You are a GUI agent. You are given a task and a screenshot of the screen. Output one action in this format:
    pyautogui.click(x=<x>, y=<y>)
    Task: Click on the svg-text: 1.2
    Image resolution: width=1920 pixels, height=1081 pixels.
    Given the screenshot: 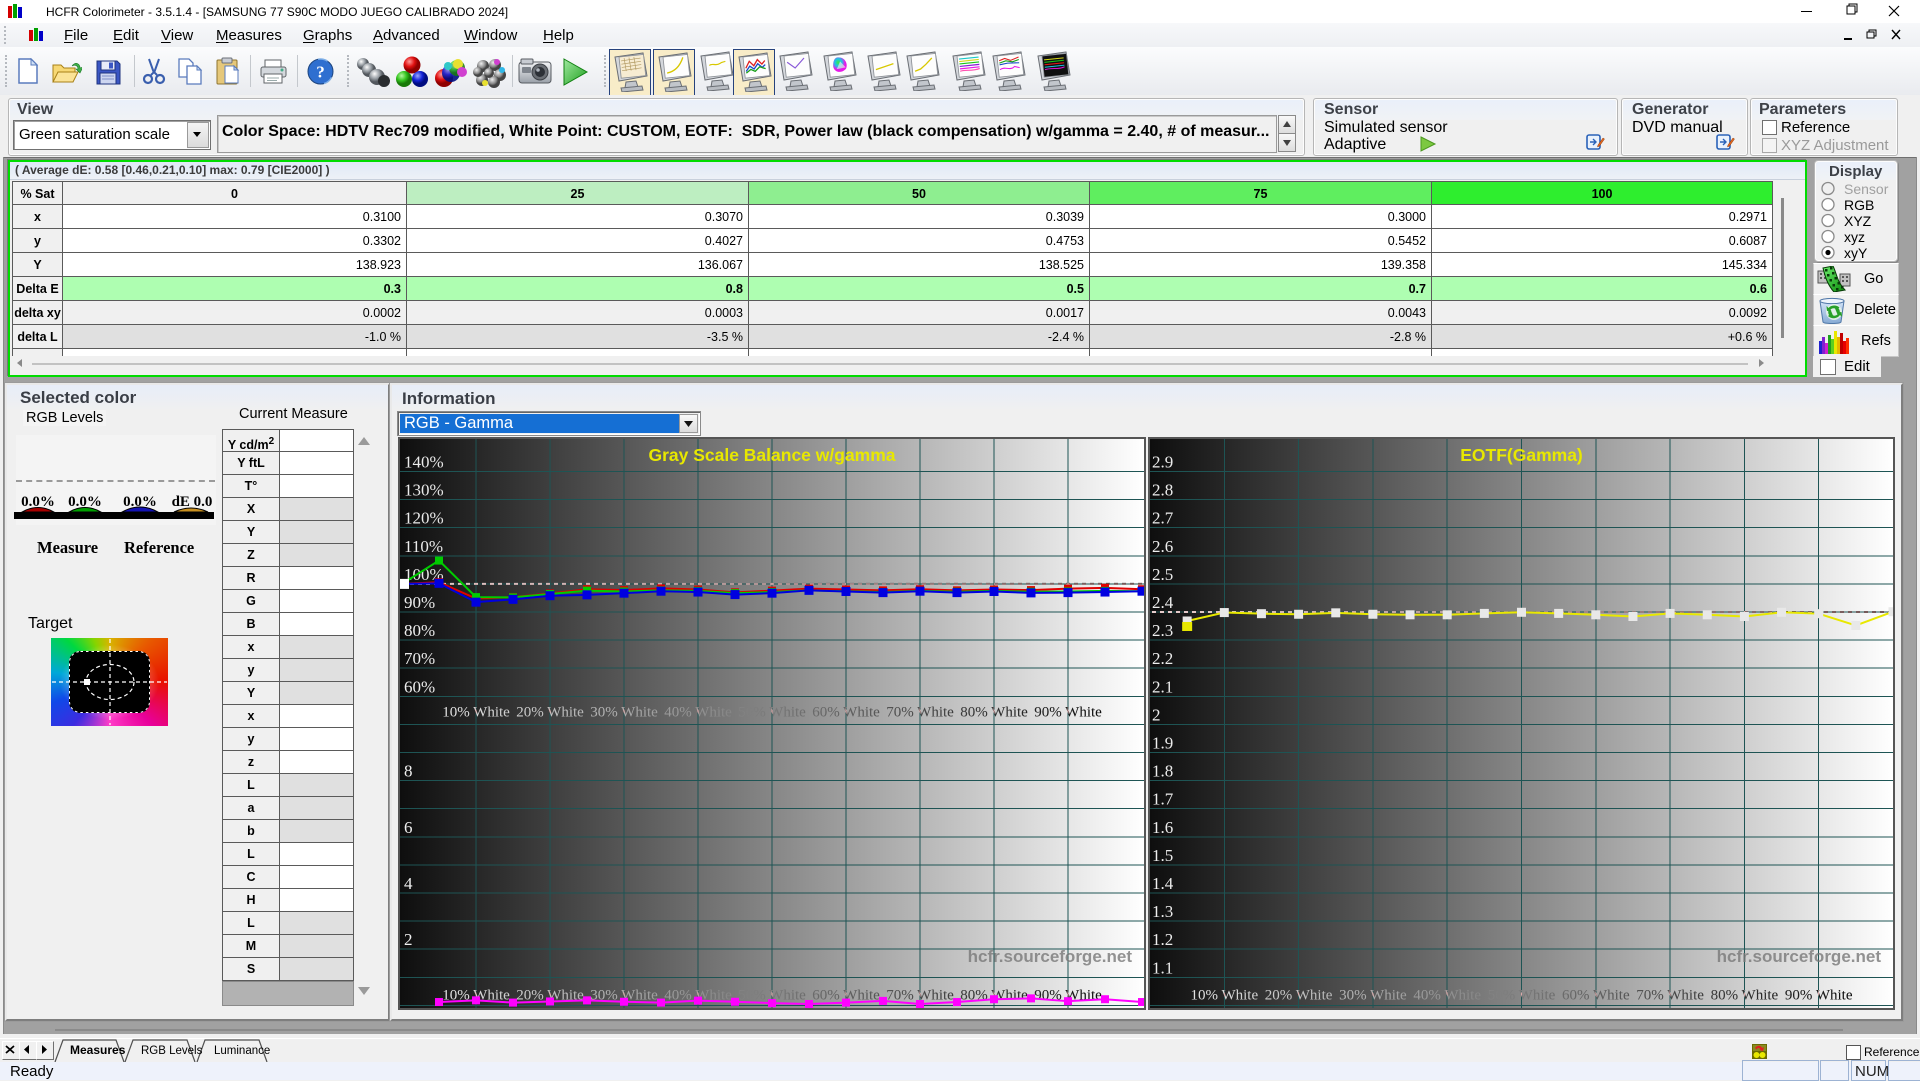 What is the action you would take?
    pyautogui.click(x=1162, y=939)
    